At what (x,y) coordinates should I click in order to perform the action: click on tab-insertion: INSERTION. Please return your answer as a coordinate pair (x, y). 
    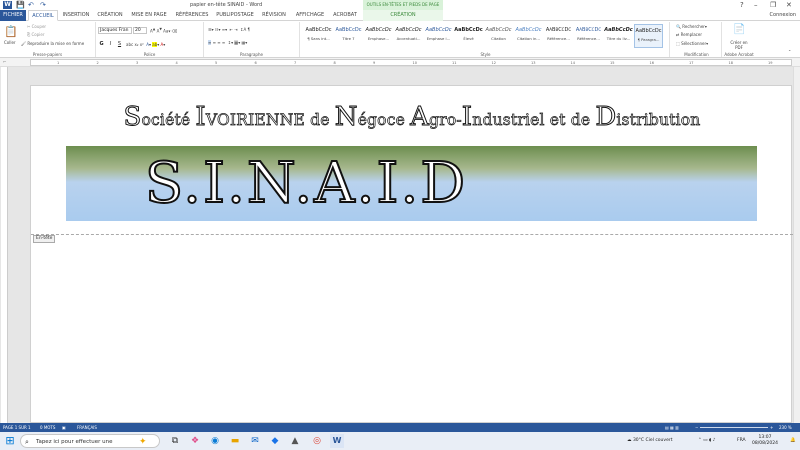
    Looking at the image, I should click on (76, 15).